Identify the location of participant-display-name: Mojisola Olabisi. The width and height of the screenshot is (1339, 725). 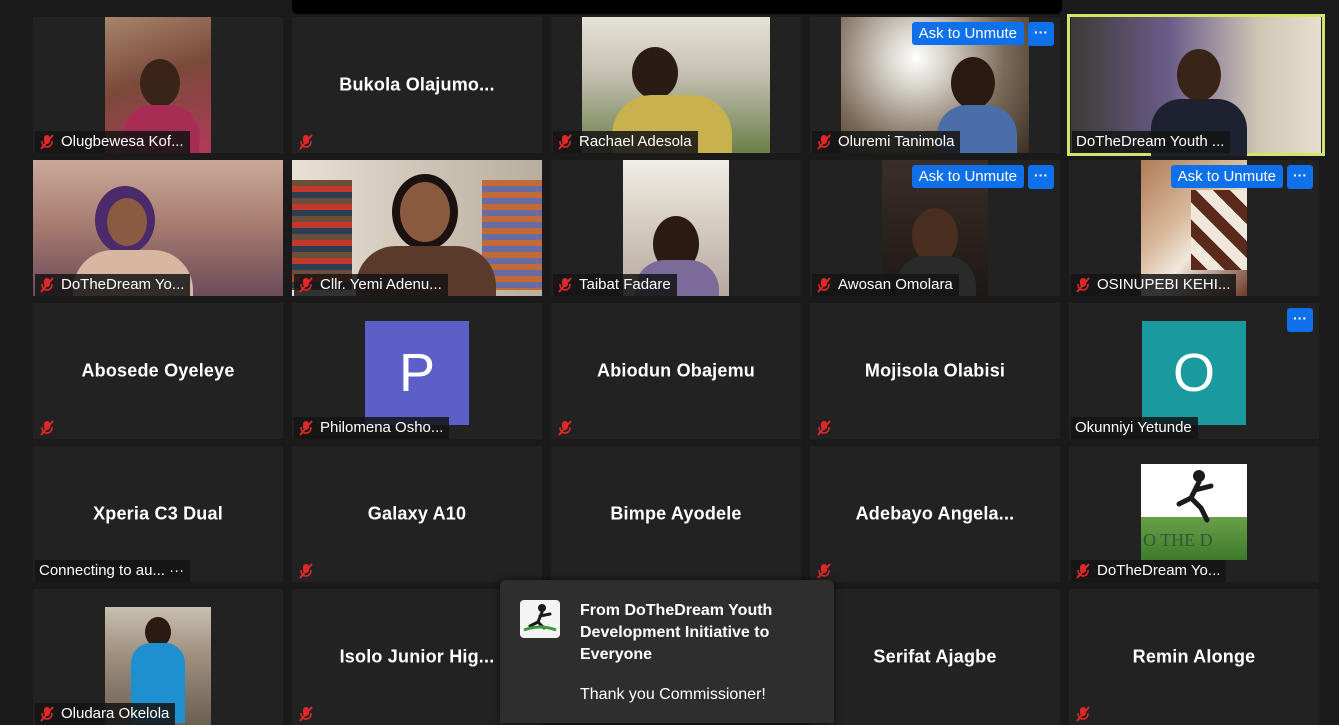
(935, 370).